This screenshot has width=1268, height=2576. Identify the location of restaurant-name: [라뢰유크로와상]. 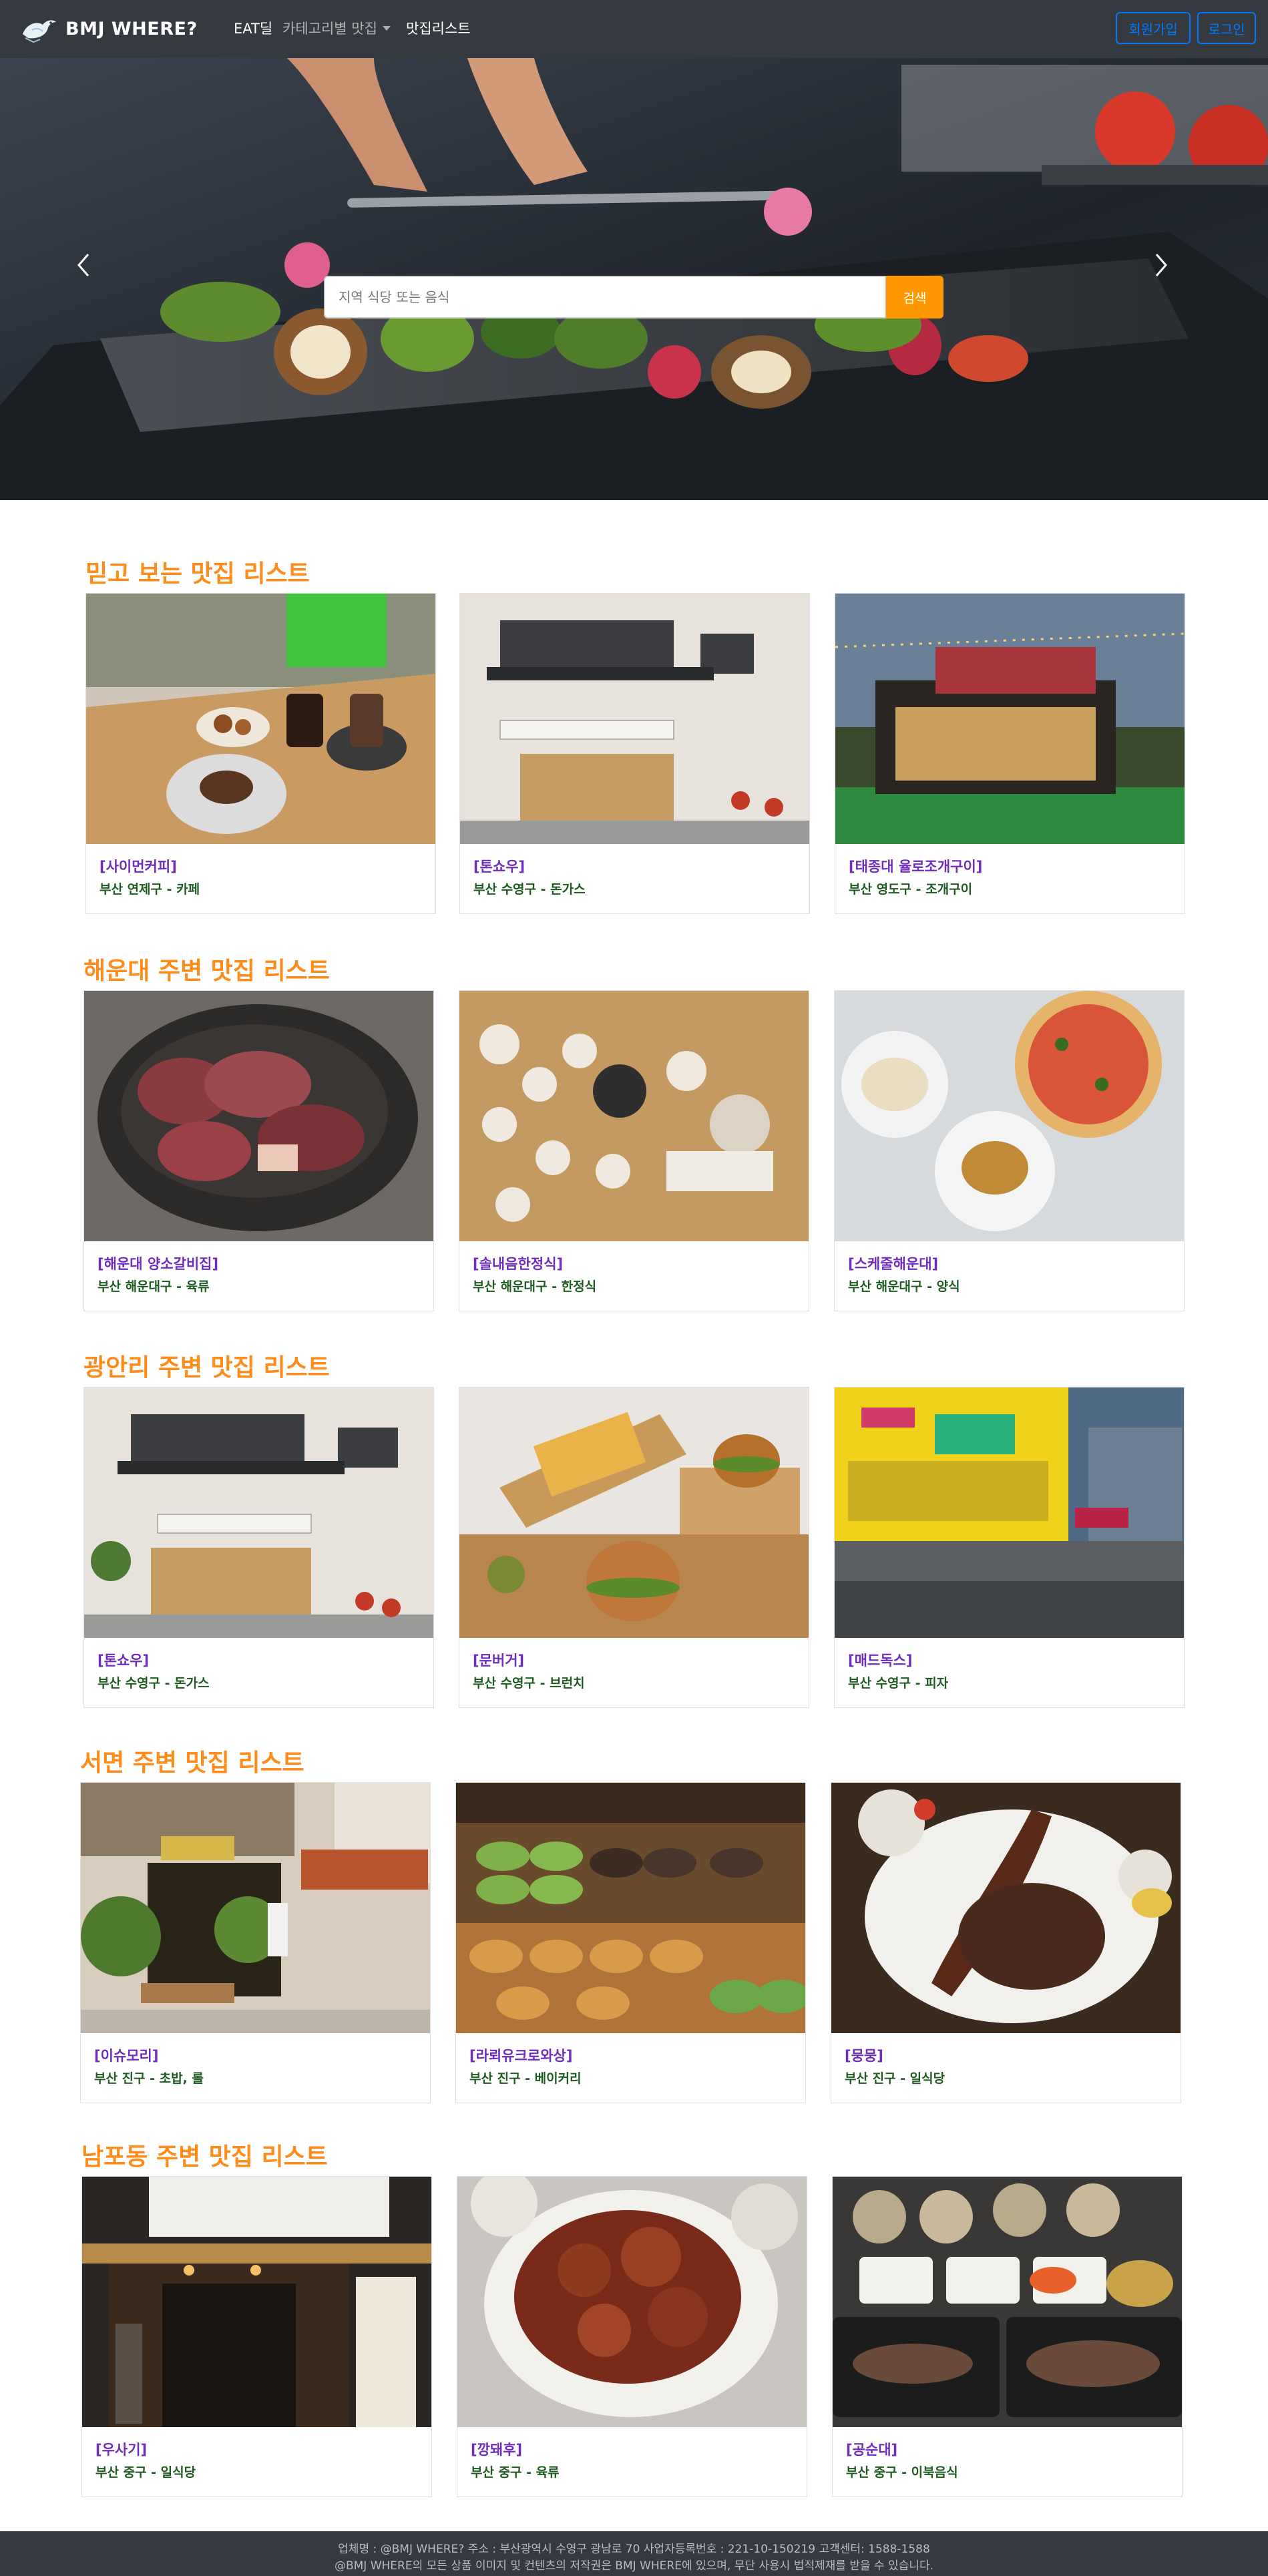
(521, 2056).